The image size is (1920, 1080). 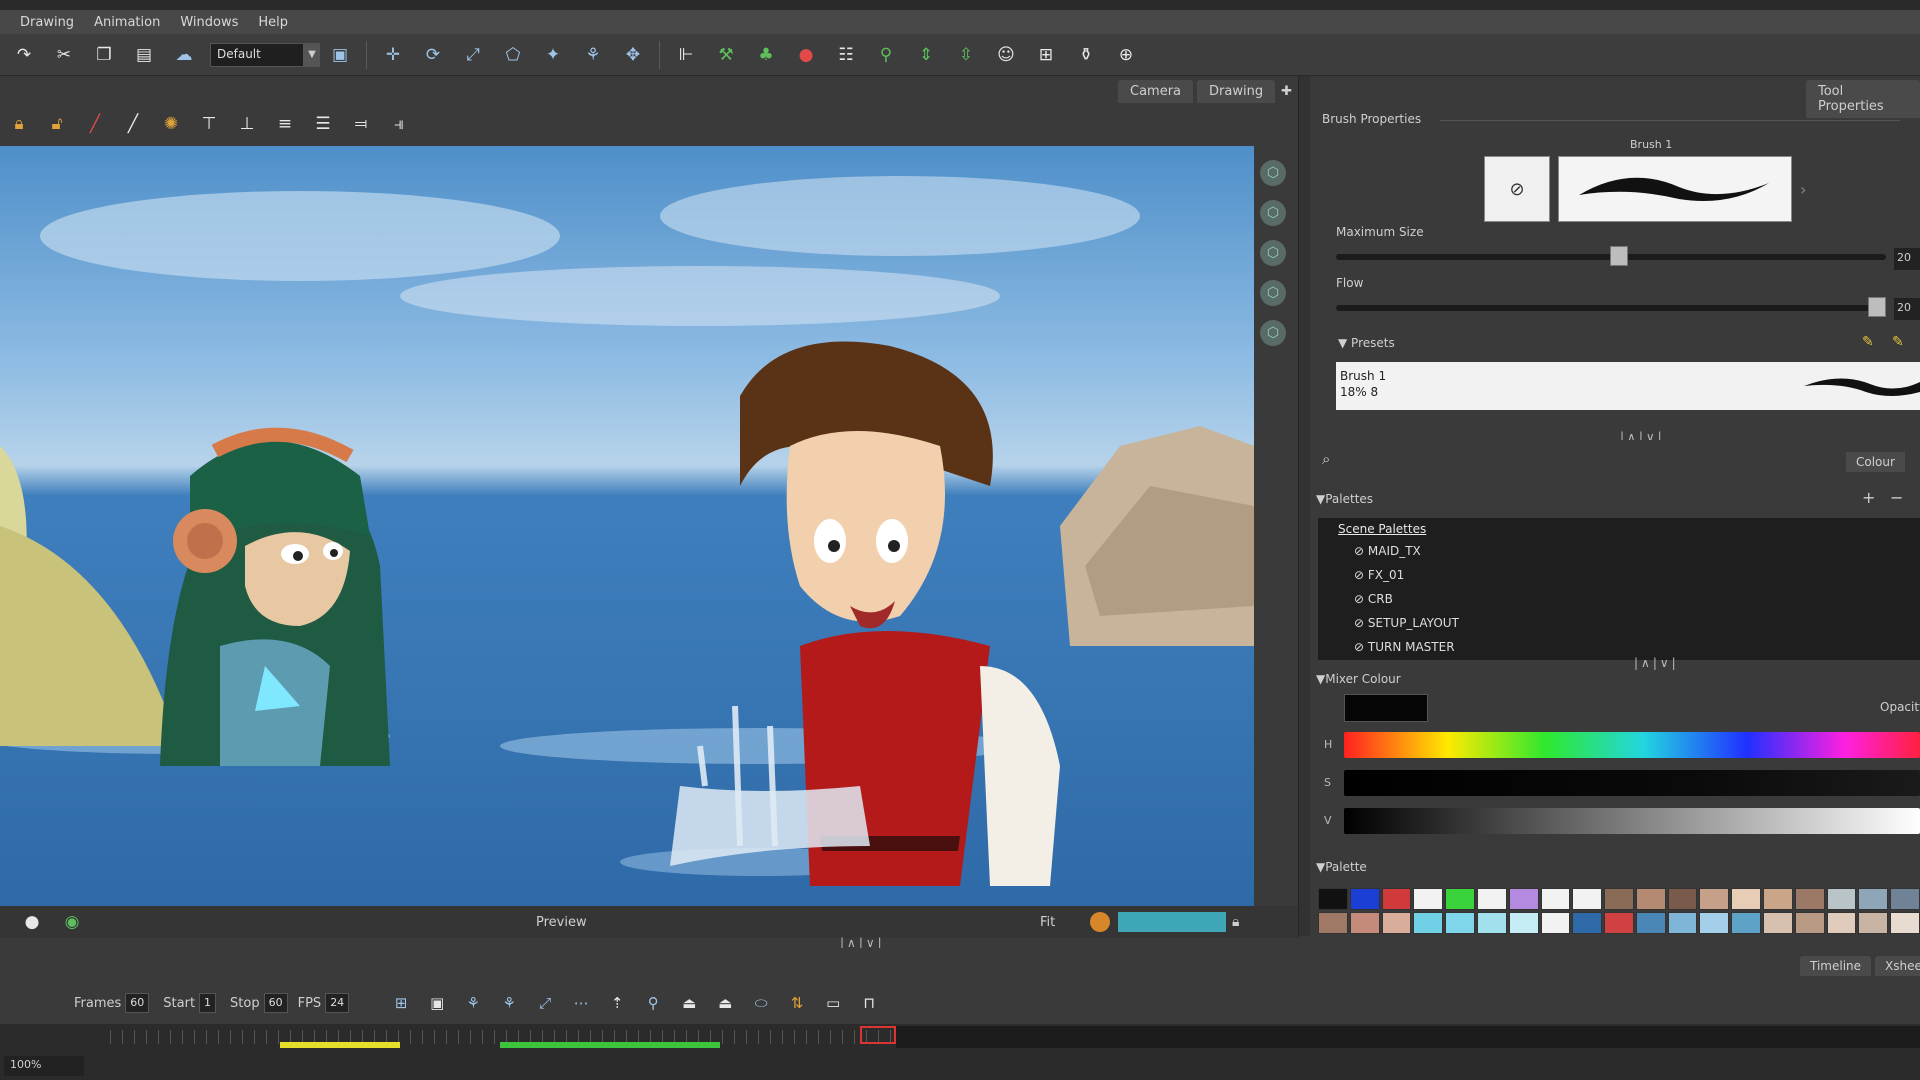 I want to click on unlock-icon: 🔓︎, so click(x=57, y=124).